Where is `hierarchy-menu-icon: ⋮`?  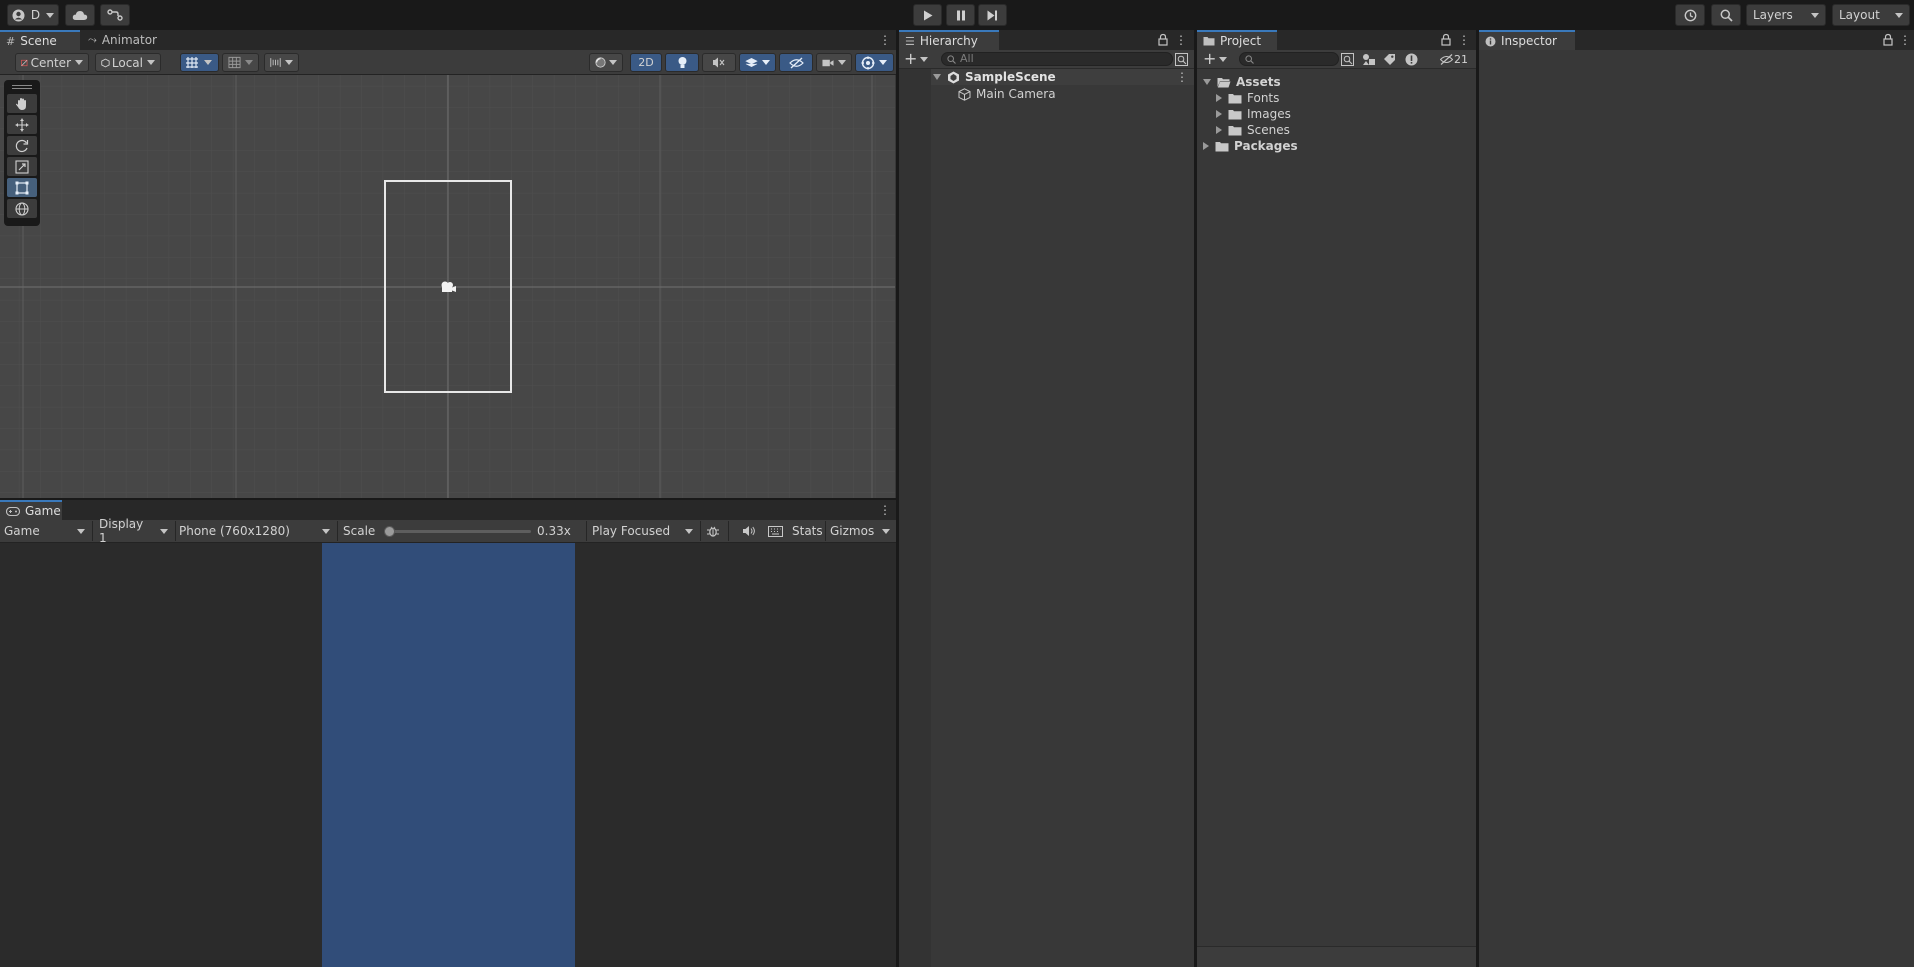 hierarchy-menu-icon: ⋮ is located at coordinates (1181, 40).